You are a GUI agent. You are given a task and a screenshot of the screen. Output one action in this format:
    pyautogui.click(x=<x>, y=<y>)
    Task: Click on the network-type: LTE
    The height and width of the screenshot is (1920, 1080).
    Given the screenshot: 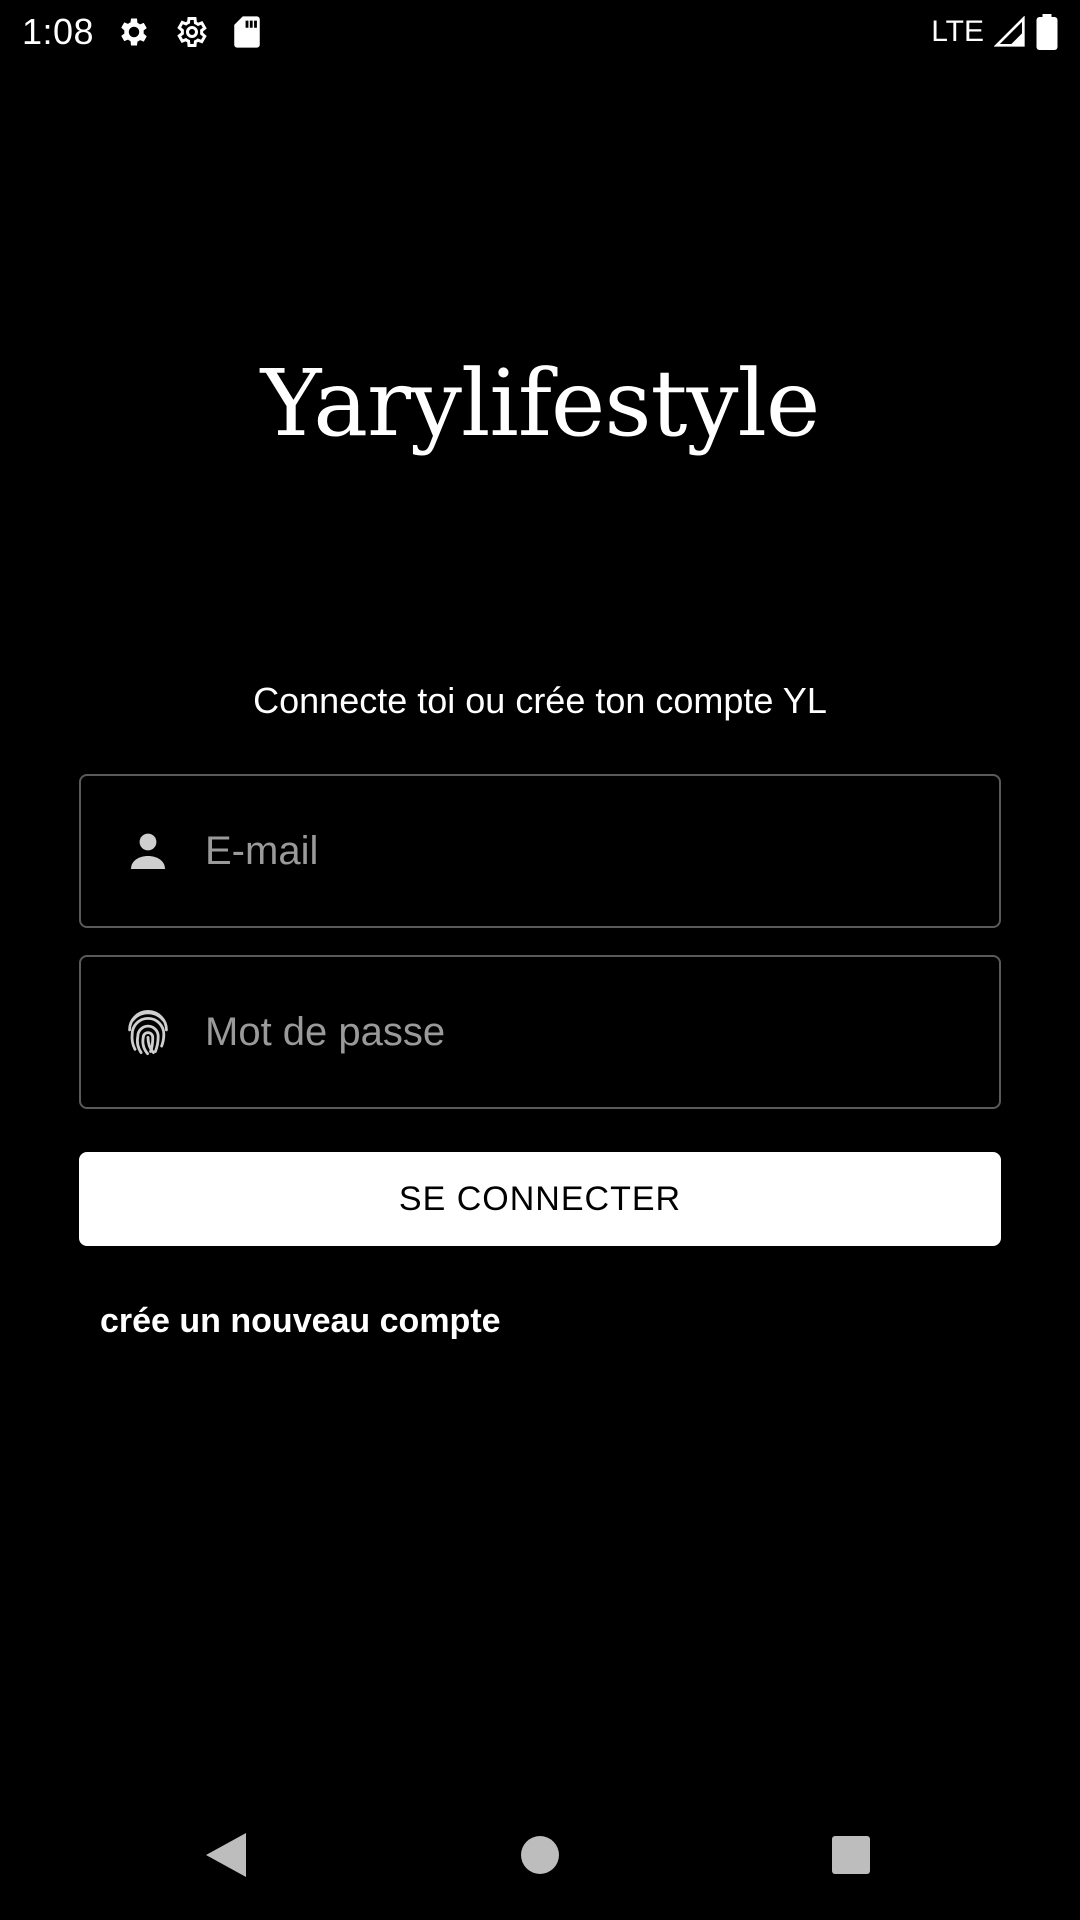 What is the action you would take?
    pyautogui.click(x=957, y=31)
    